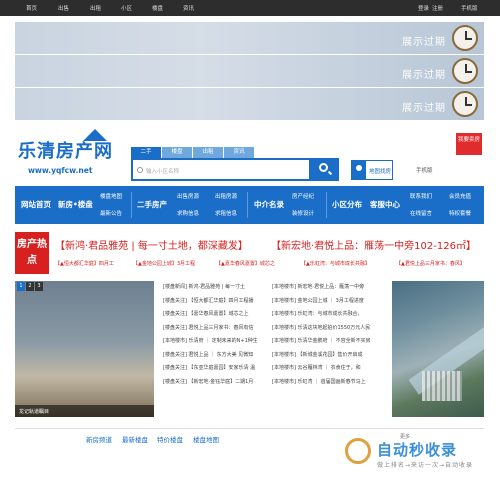  I want to click on list-item: [楼盘关注] 【恒大都汇华庭】四月工程播, so click(220, 302).